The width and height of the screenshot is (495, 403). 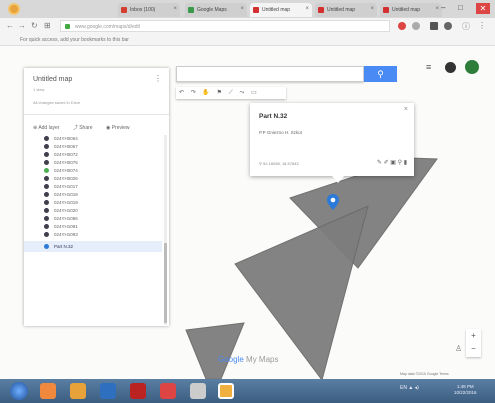 I want to click on search-icon: ⚲, so click(x=380, y=74).